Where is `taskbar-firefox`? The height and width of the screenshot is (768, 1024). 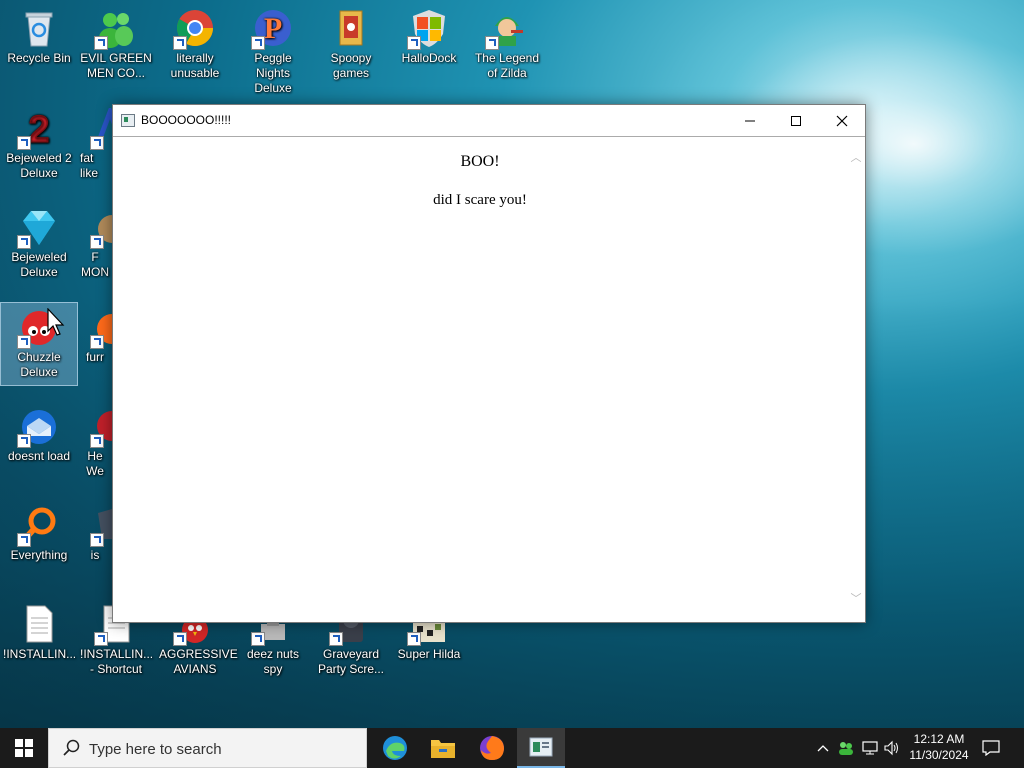
taskbar-firefox is located at coordinates (492, 748).